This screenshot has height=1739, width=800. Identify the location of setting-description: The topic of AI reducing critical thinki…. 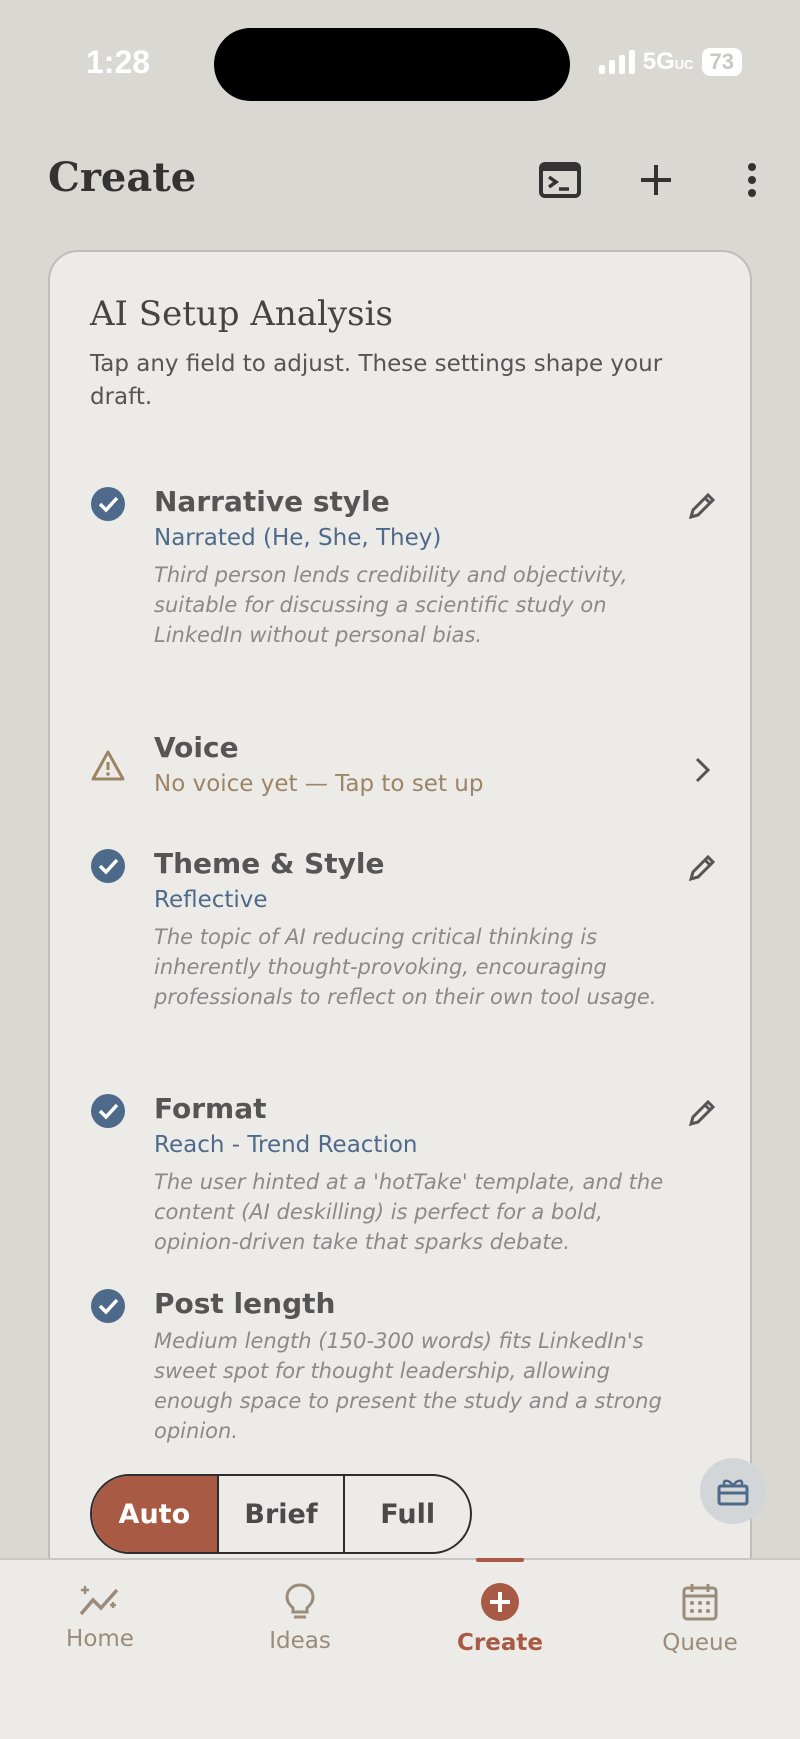
(405, 967).